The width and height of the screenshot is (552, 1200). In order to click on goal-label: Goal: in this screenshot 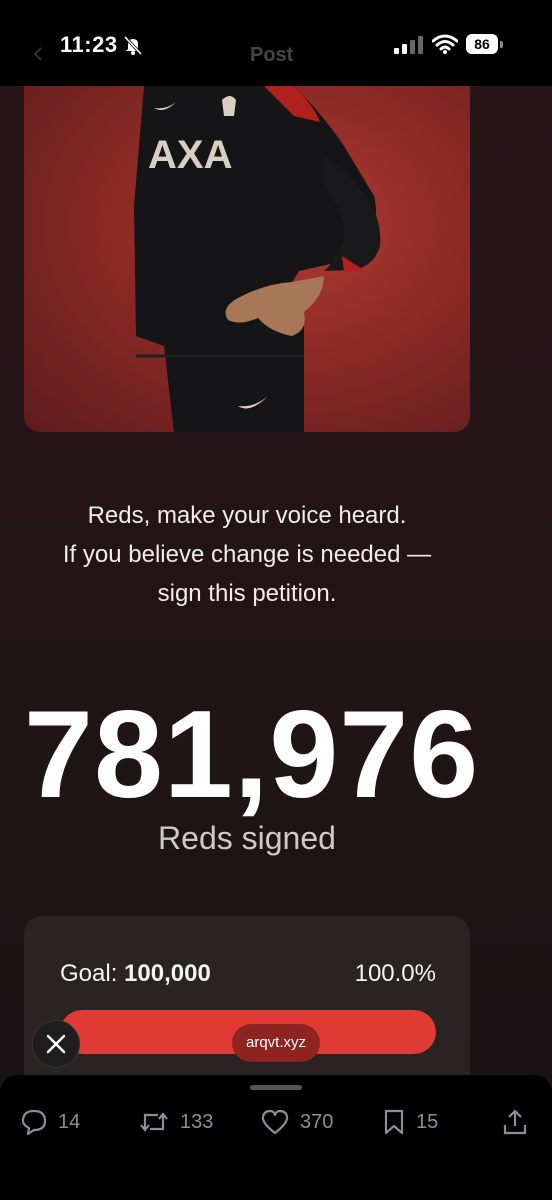, I will do `click(89, 973)`.